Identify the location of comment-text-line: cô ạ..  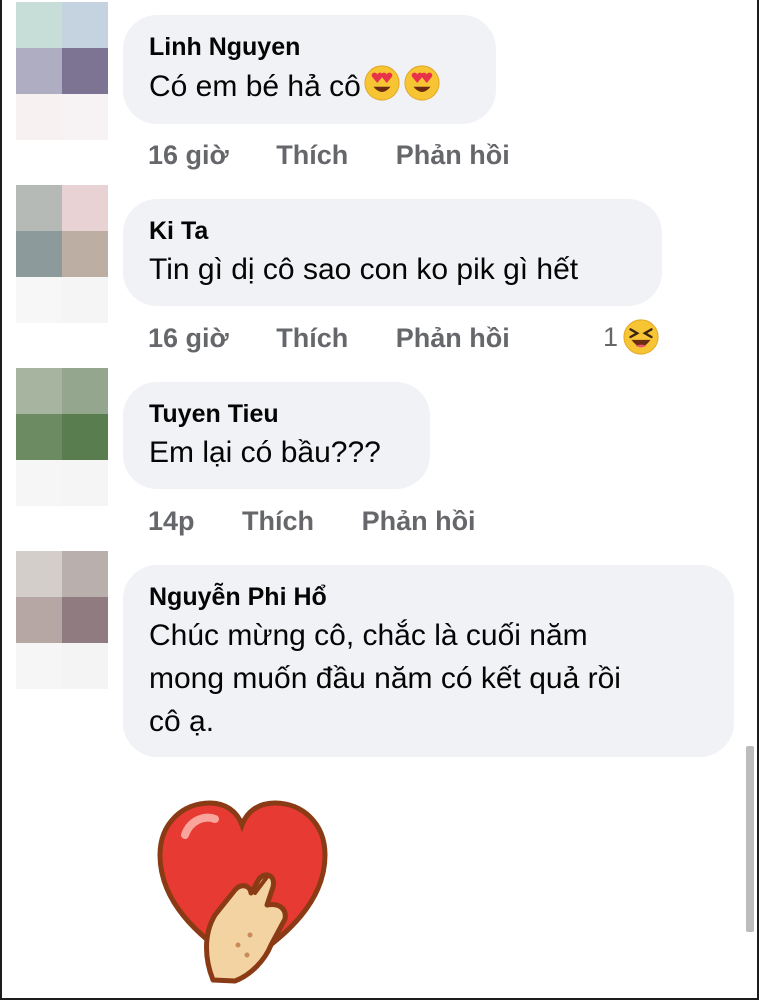
(182, 721).